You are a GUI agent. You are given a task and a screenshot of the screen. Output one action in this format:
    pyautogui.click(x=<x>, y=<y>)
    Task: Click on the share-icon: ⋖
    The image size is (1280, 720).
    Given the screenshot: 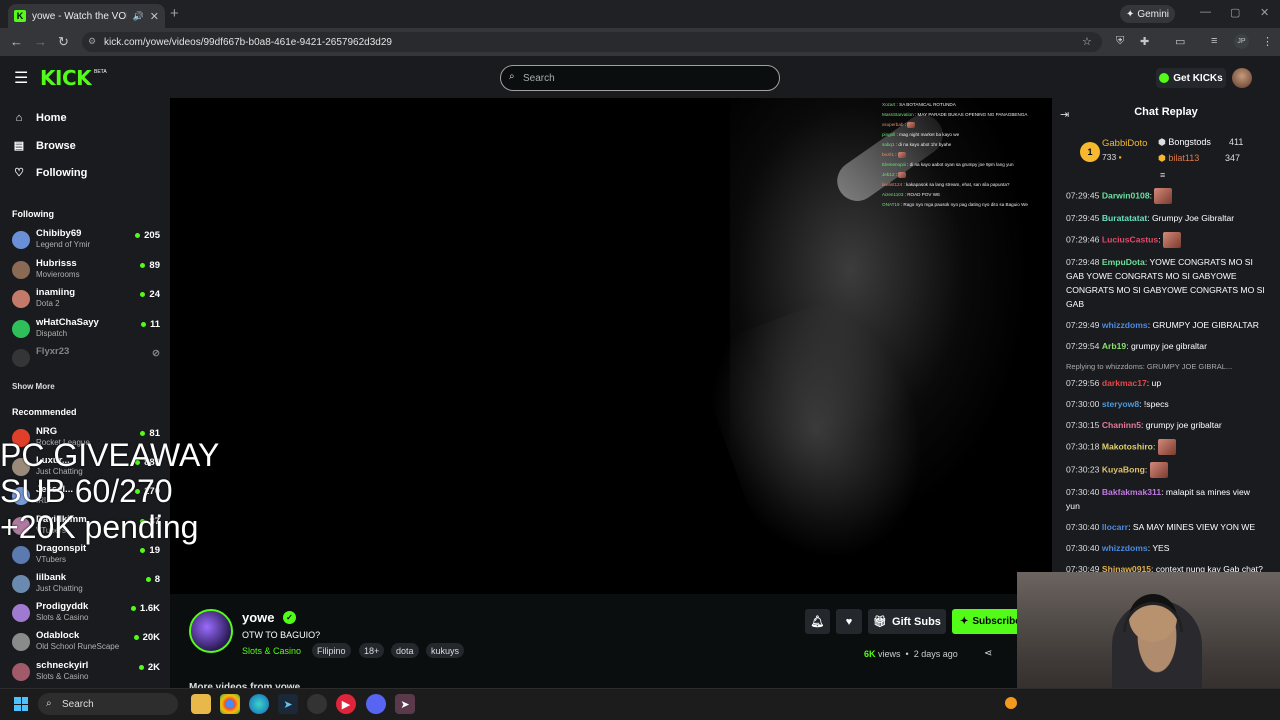 What is the action you would take?
    pyautogui.click(x=988, y=653)
    